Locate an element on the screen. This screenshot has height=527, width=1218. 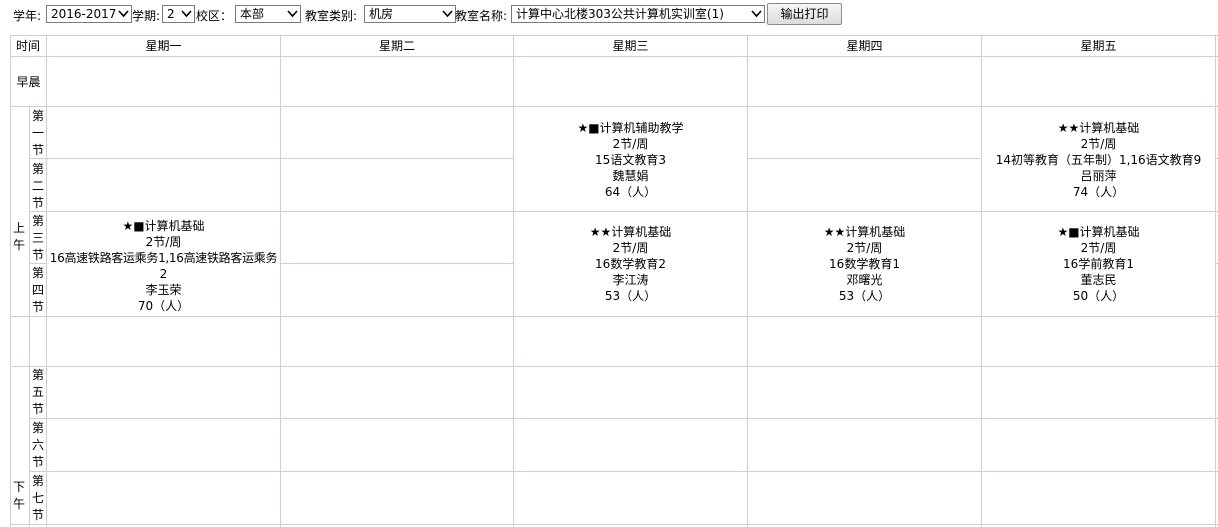
course-class: 16学前教育1 is located at coordinates (1098, 264).